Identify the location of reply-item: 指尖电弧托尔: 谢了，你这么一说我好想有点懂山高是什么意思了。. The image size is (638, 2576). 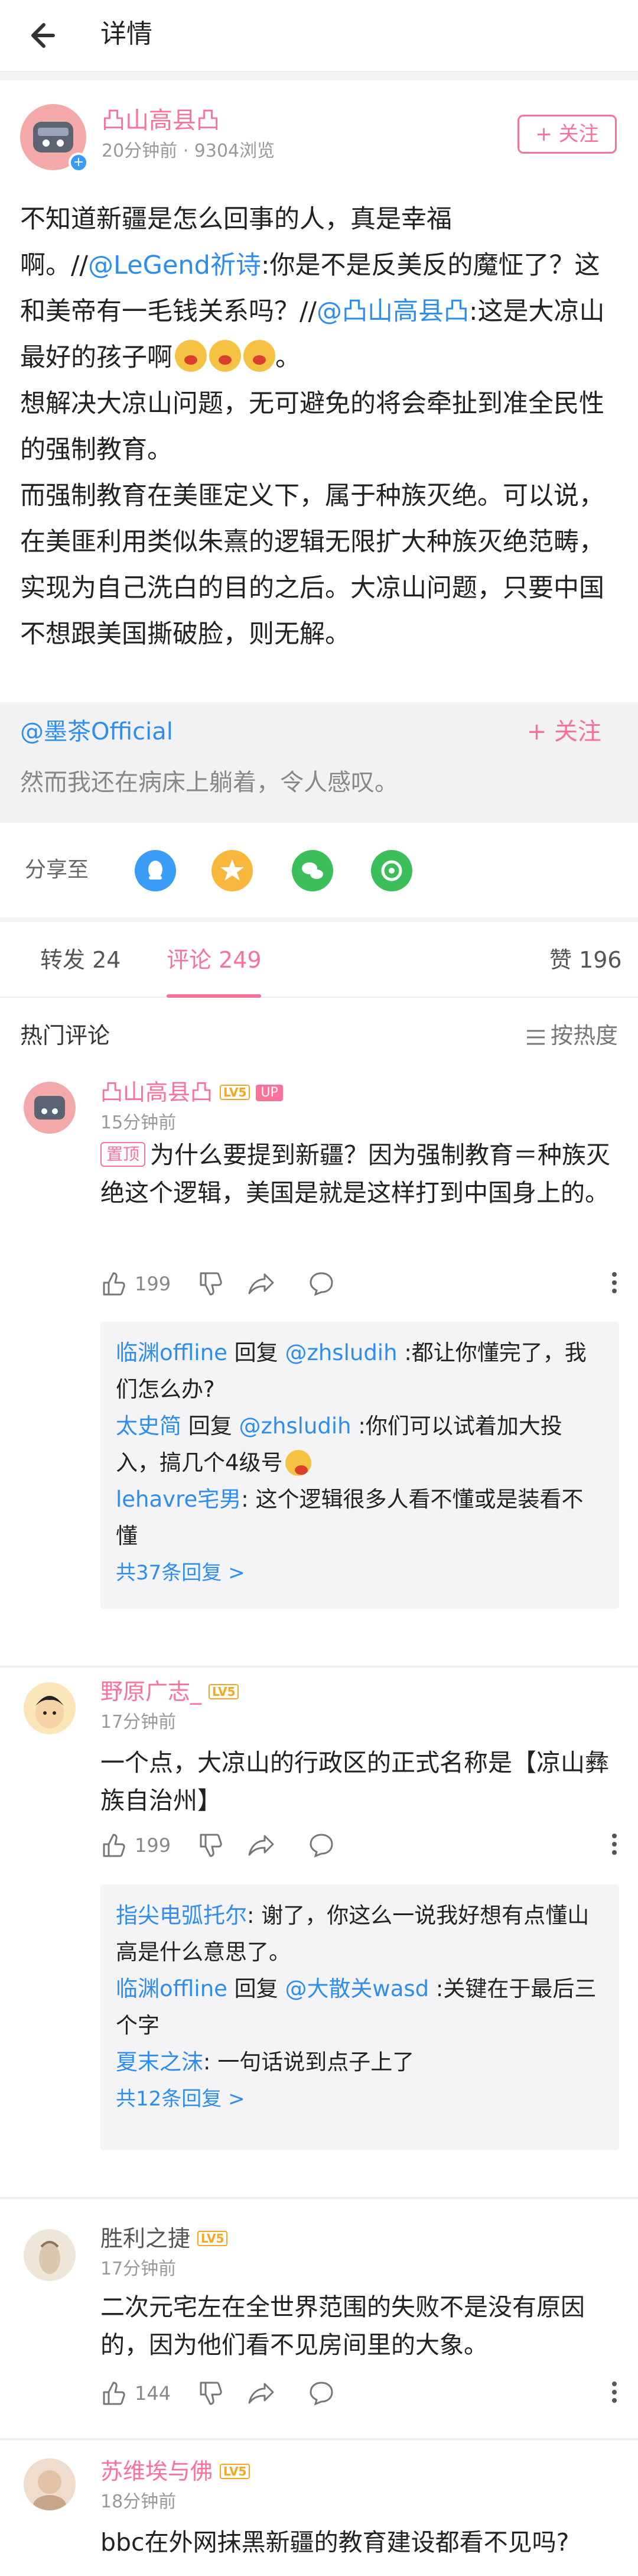
(360, 1934).